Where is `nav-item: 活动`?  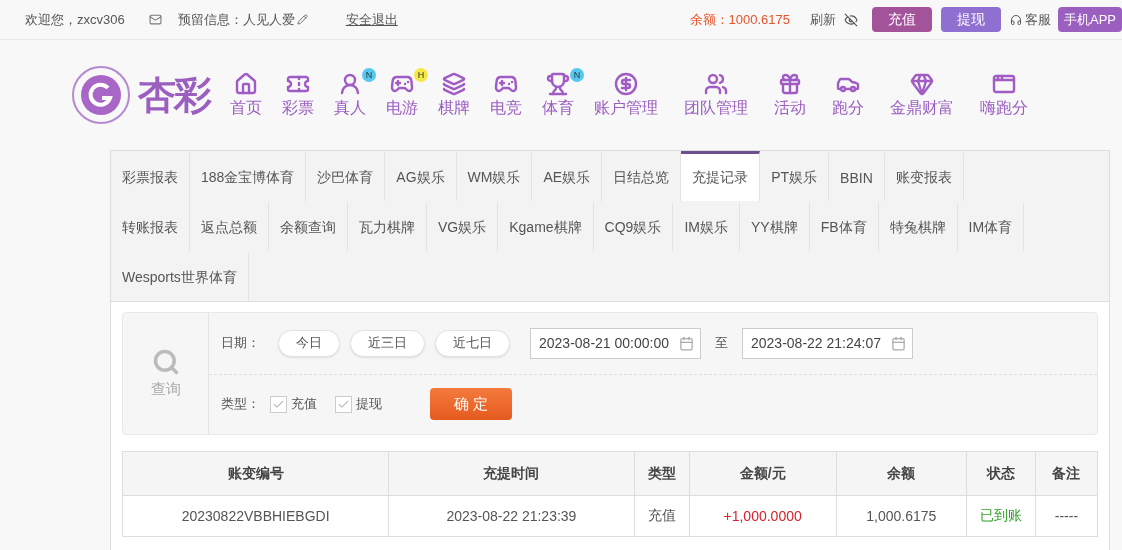
nav-item: 活动 is located at coordinates (793, 95).